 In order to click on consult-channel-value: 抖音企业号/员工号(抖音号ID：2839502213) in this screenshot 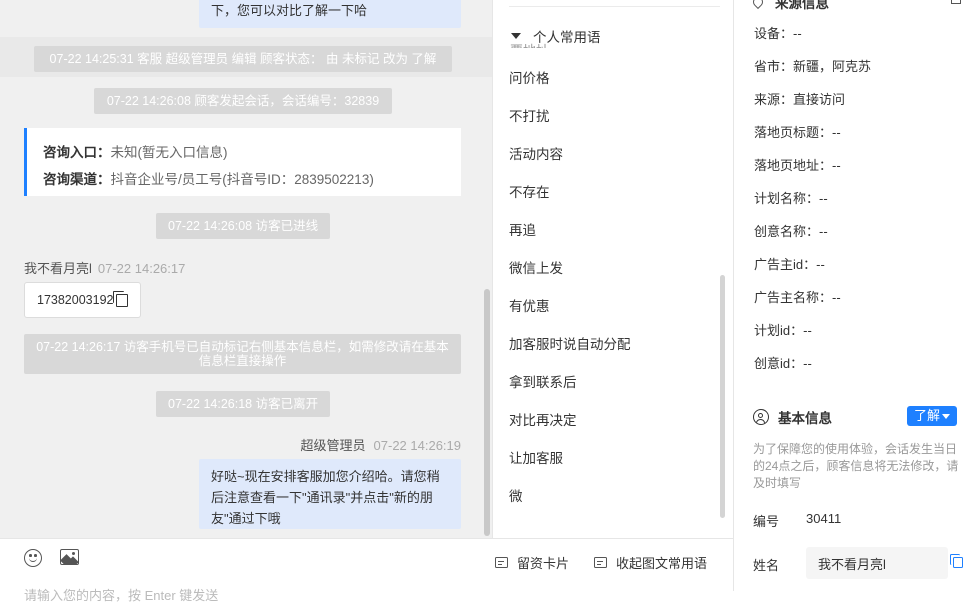, I will do `click(242, 179)`.